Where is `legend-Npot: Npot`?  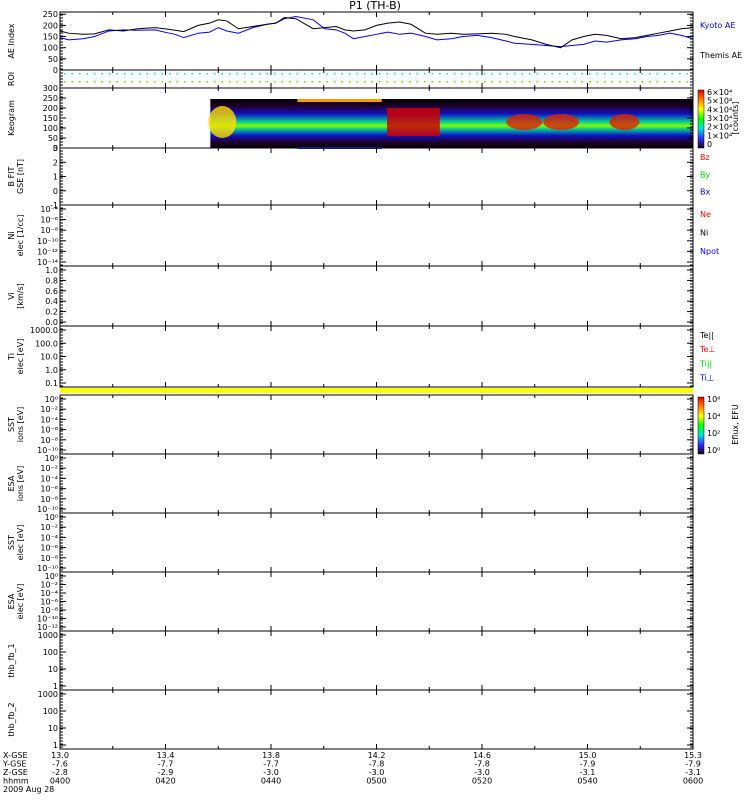 legend-Npot: Npot is located at coordinates (709, 251).